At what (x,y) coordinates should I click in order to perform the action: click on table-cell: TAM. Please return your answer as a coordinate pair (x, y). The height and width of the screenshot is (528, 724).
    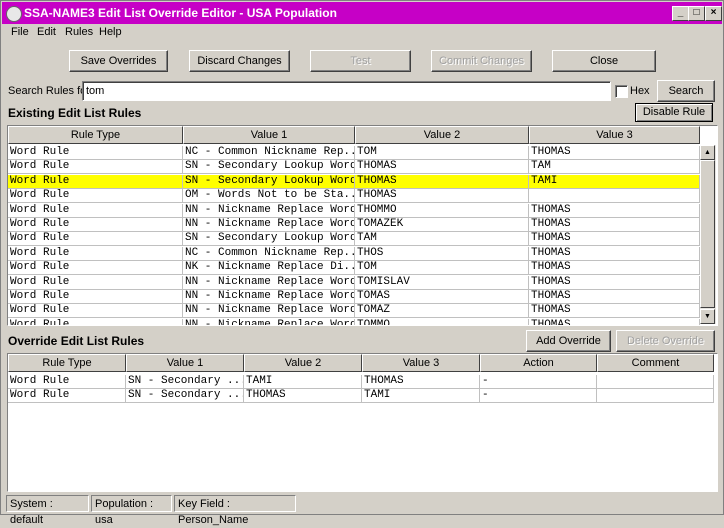
    Looking at the image, I should click on (442, 239).